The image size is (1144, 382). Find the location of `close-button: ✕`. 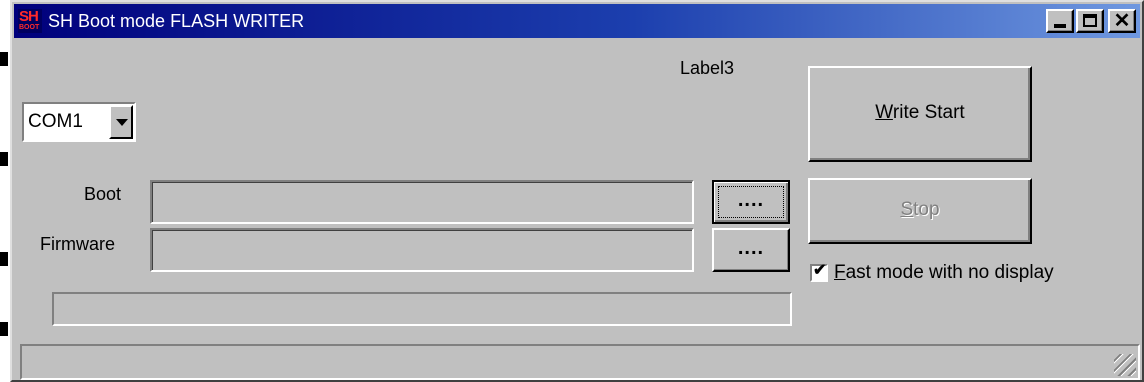

close-button: ✕ is located at coordinates (1122, 21).